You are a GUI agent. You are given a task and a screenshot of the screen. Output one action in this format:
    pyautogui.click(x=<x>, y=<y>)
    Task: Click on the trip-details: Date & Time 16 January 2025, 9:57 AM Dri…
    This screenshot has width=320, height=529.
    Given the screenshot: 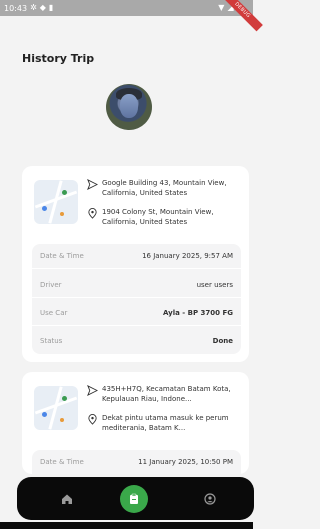 What is the action you would take?
    pyautogui.click(x=136, y=299)
    